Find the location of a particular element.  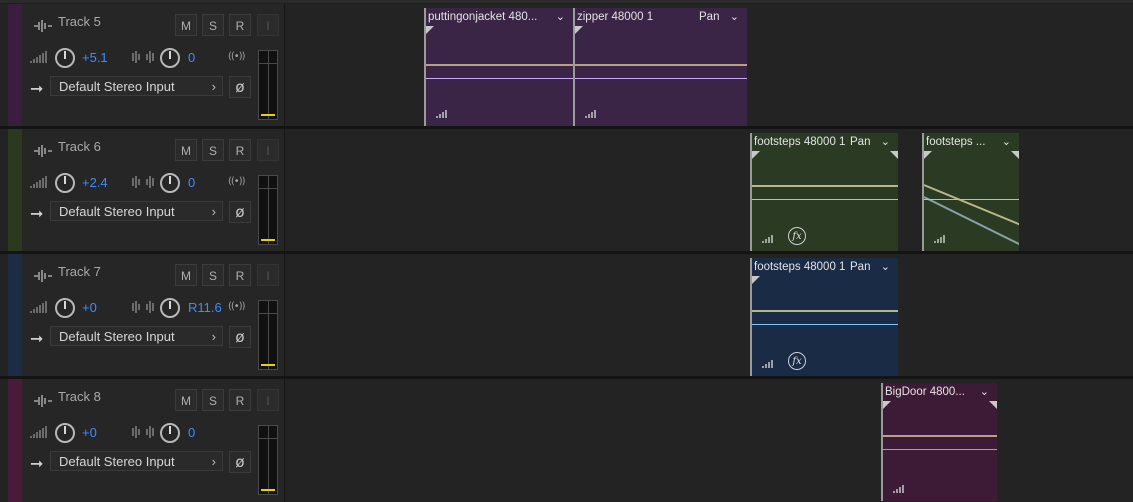

audio-clip: puttingonjacket 480... ⌄ is located at coordinates (498, 67).